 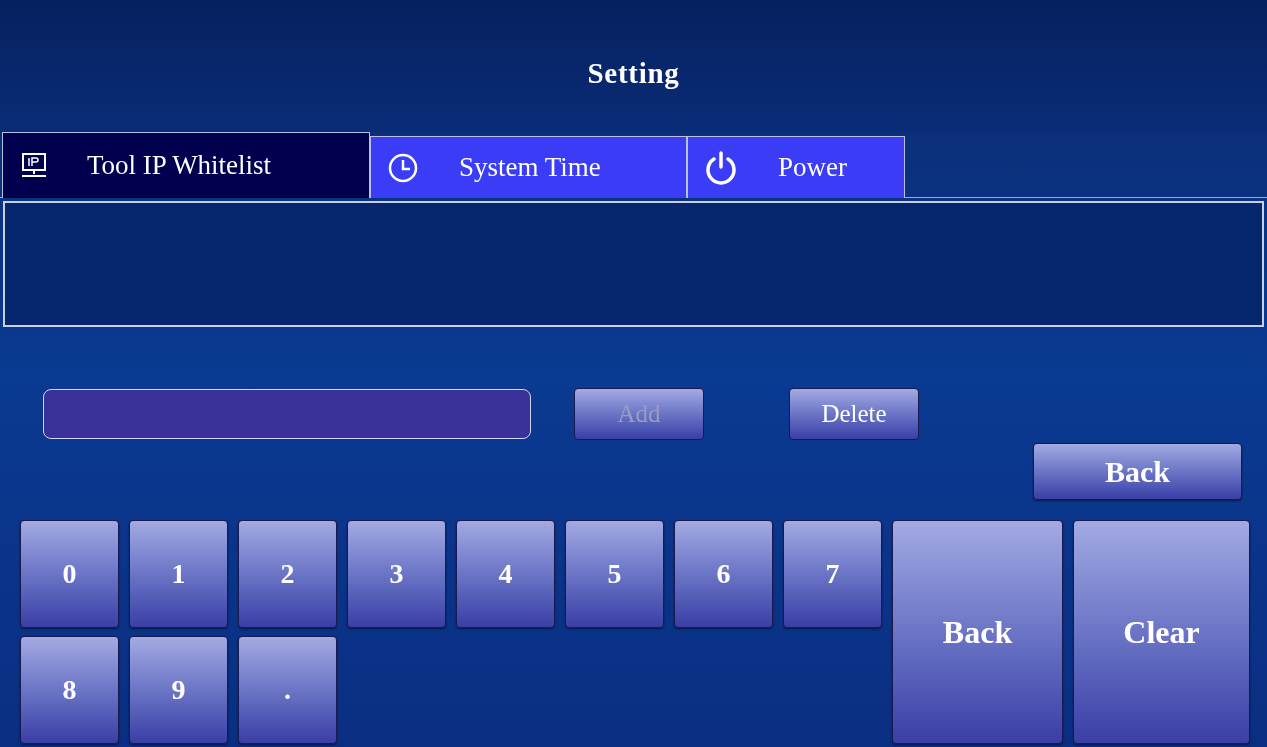 I want to click on keypad-key: 8, so click(x=69, y=690).